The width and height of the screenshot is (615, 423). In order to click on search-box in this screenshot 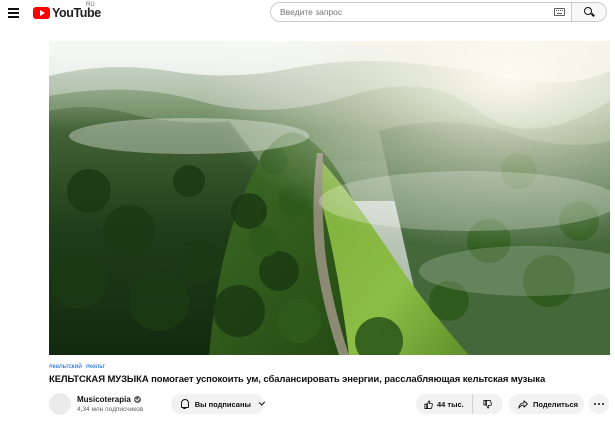, I will do `click(421, 12)`.